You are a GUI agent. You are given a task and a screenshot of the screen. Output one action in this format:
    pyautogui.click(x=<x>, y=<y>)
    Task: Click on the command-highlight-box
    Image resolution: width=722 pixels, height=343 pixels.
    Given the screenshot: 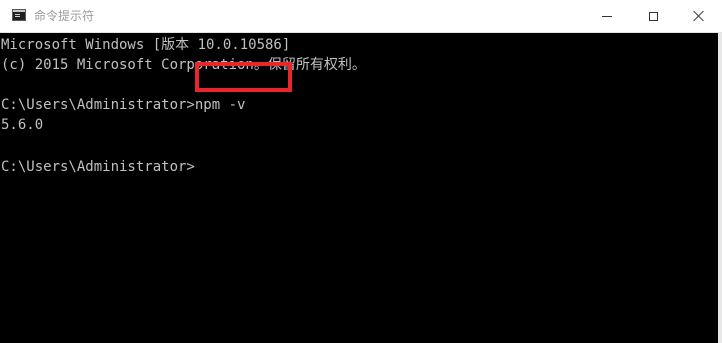 What is the action you would take?
    pyautogui.click(x=243, y=77)
    